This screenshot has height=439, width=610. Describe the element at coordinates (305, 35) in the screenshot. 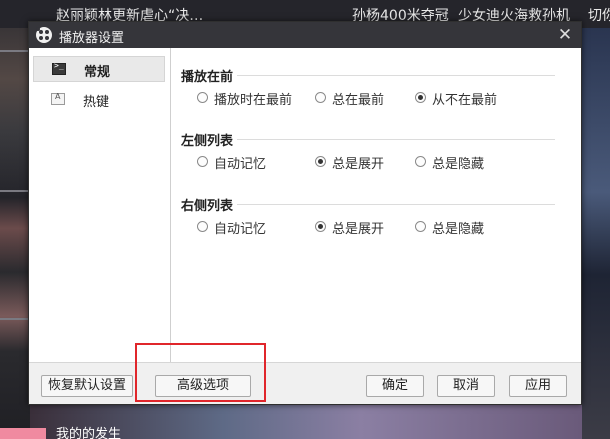

I see `dialog-titlebar: 播放器设置 ✕` at that location.